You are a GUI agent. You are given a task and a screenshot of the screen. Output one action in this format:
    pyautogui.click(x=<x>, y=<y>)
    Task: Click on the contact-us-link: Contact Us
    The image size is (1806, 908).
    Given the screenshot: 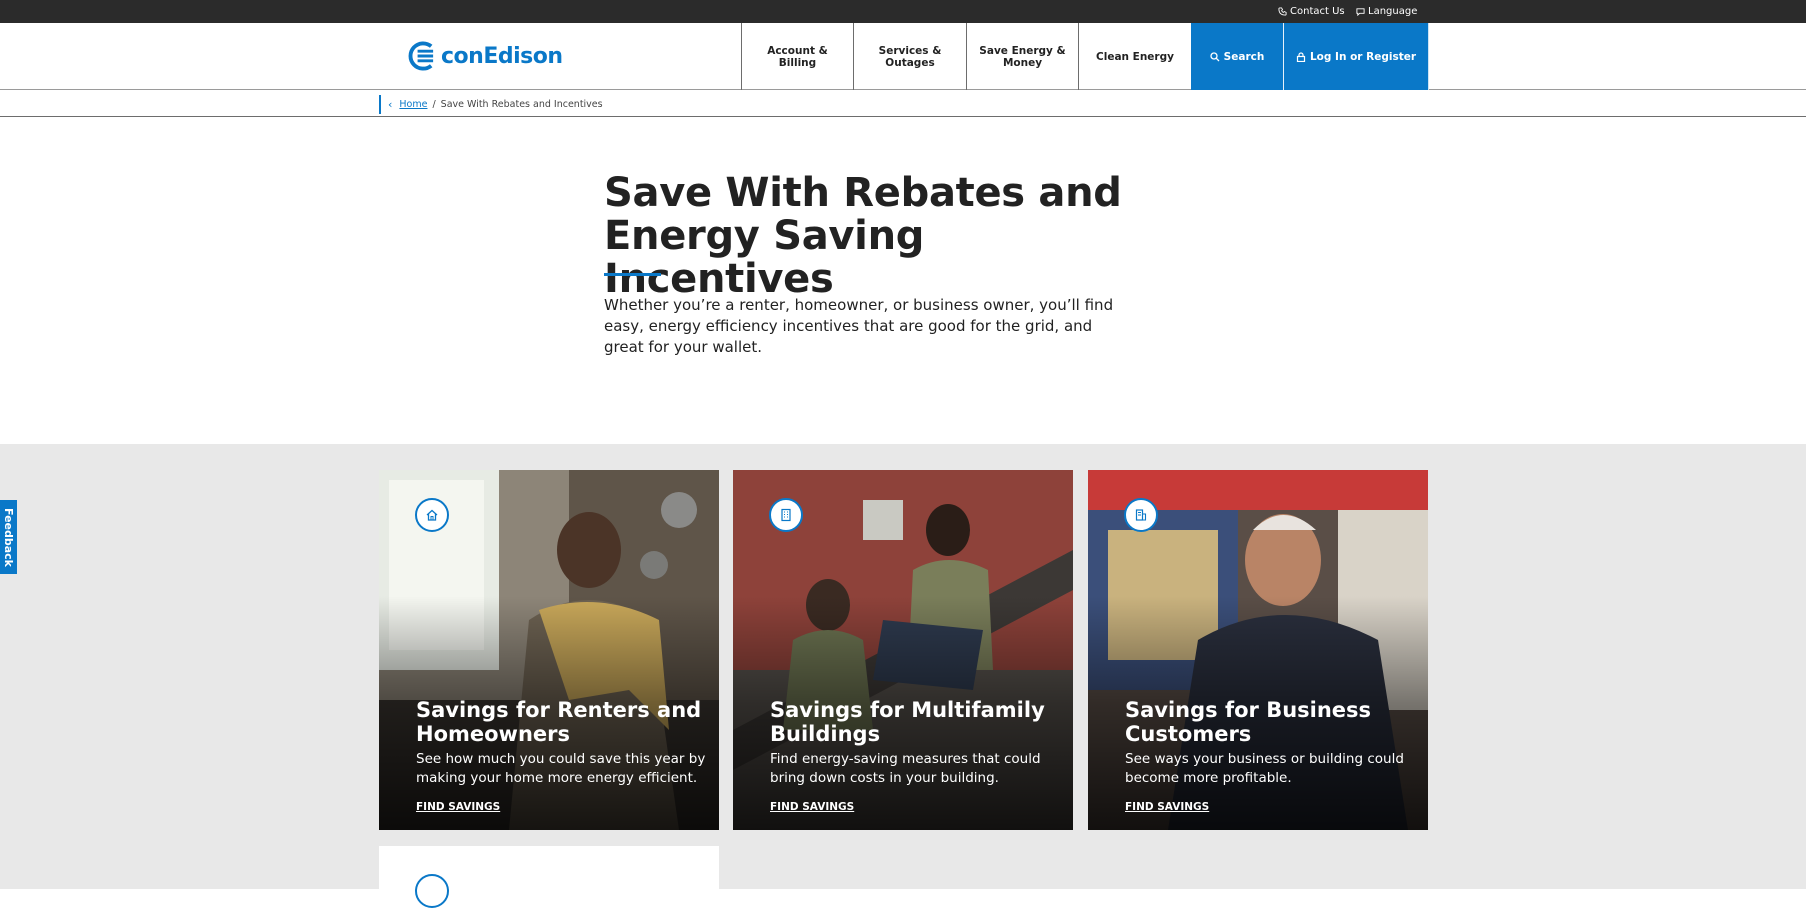 What is the action you would take?
    pyautogui.click(x=1311, y=11)
    